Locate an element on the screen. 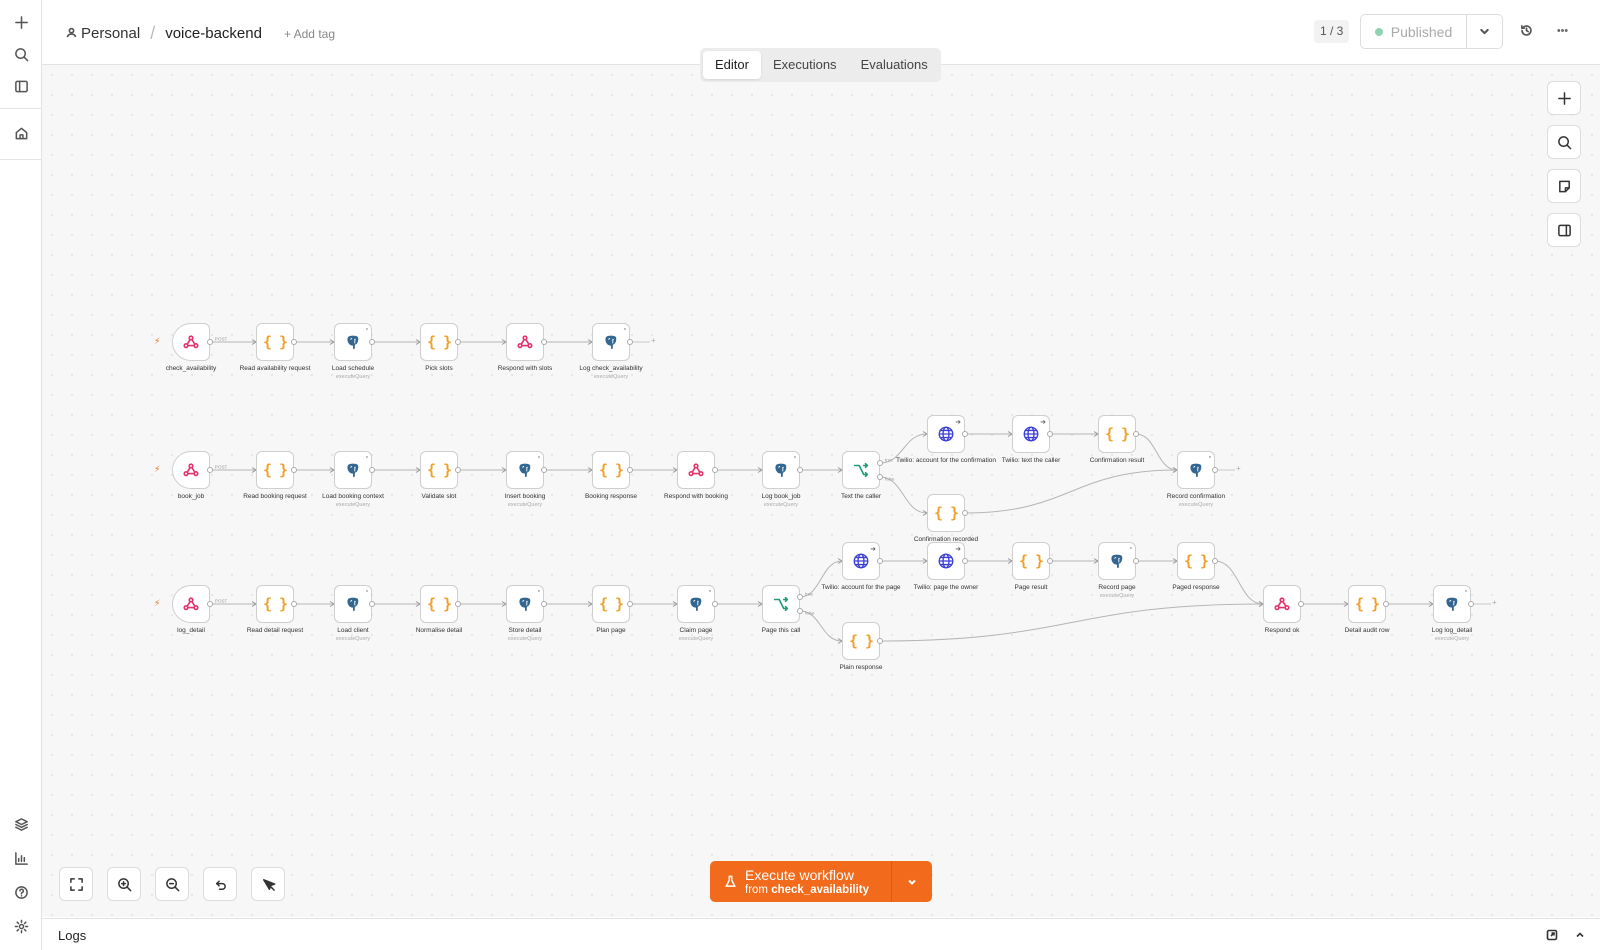 The width and height of the screenshot is (1600, 950). toggle-panel-button is located at coordinates (1564, 230).